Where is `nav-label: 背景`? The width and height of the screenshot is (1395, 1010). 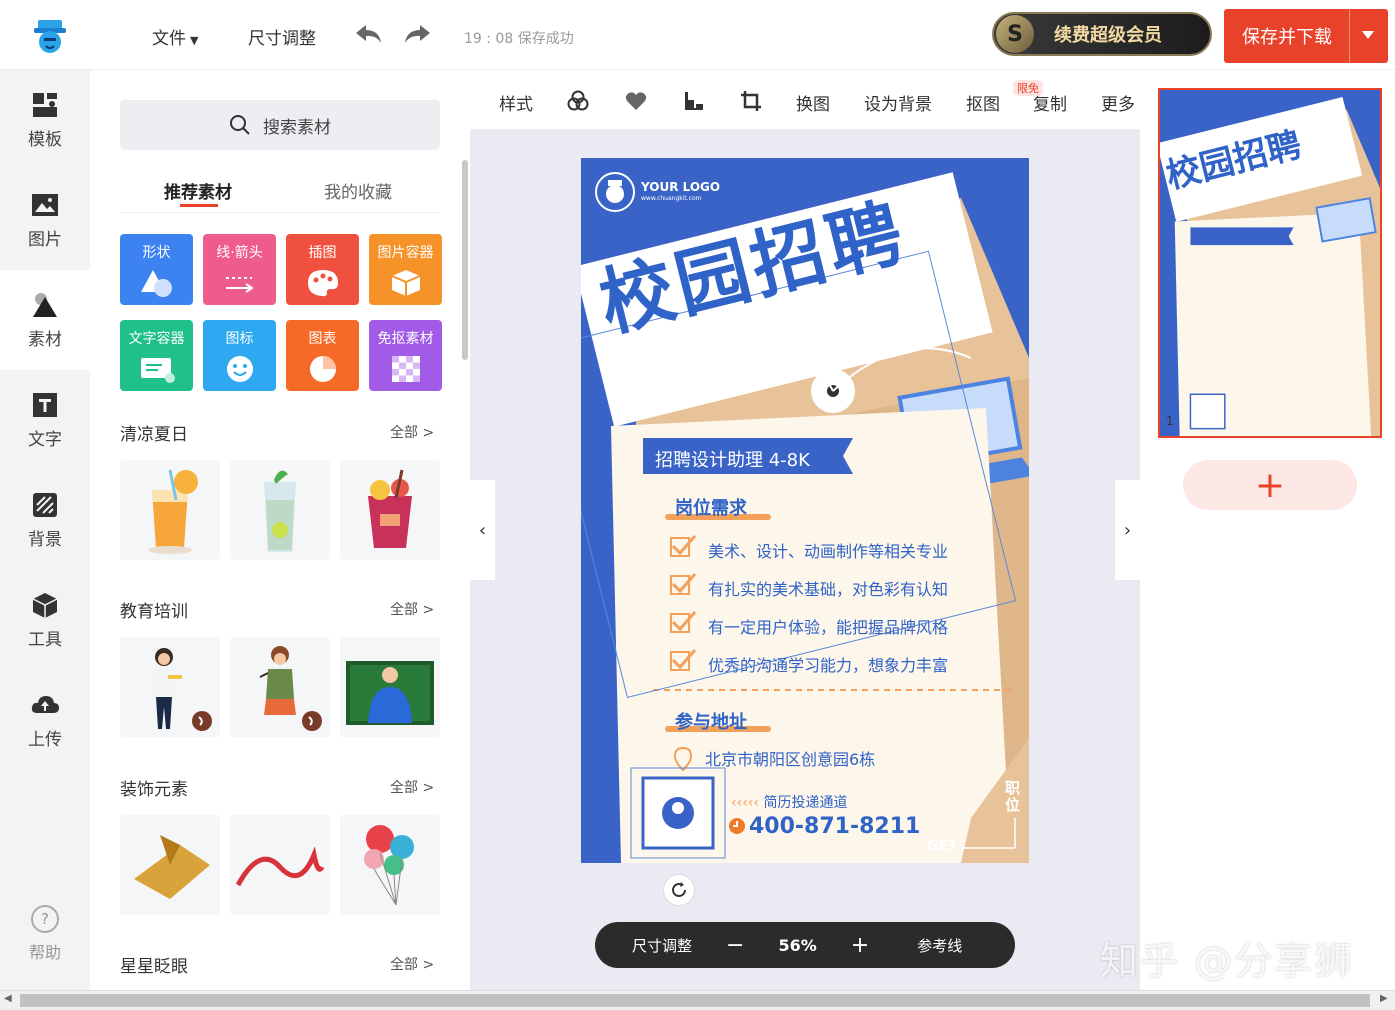 nav-label: 背景 is located at coordinates (45, 539).